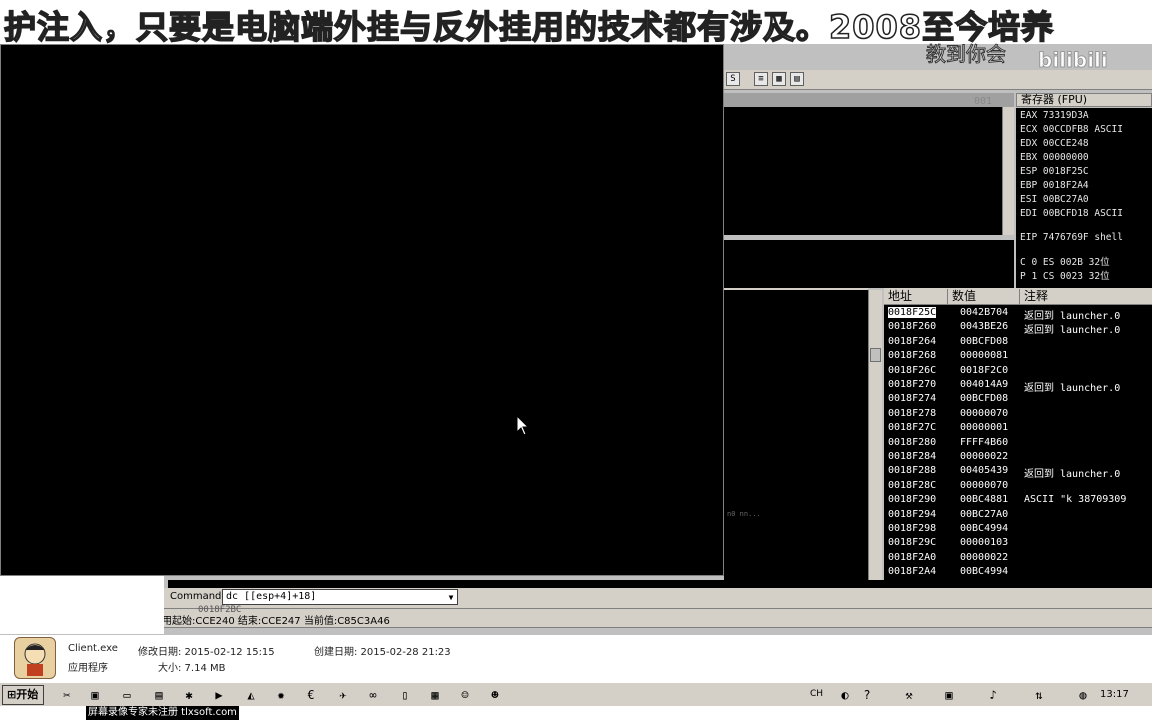 The image size is (1152, 720). What do you see at coordinates (1071, 130) in the screenshot?
I see `register-ecx: ECX 00CCDFB8 ASCII` at bounding box center [1071, 130].